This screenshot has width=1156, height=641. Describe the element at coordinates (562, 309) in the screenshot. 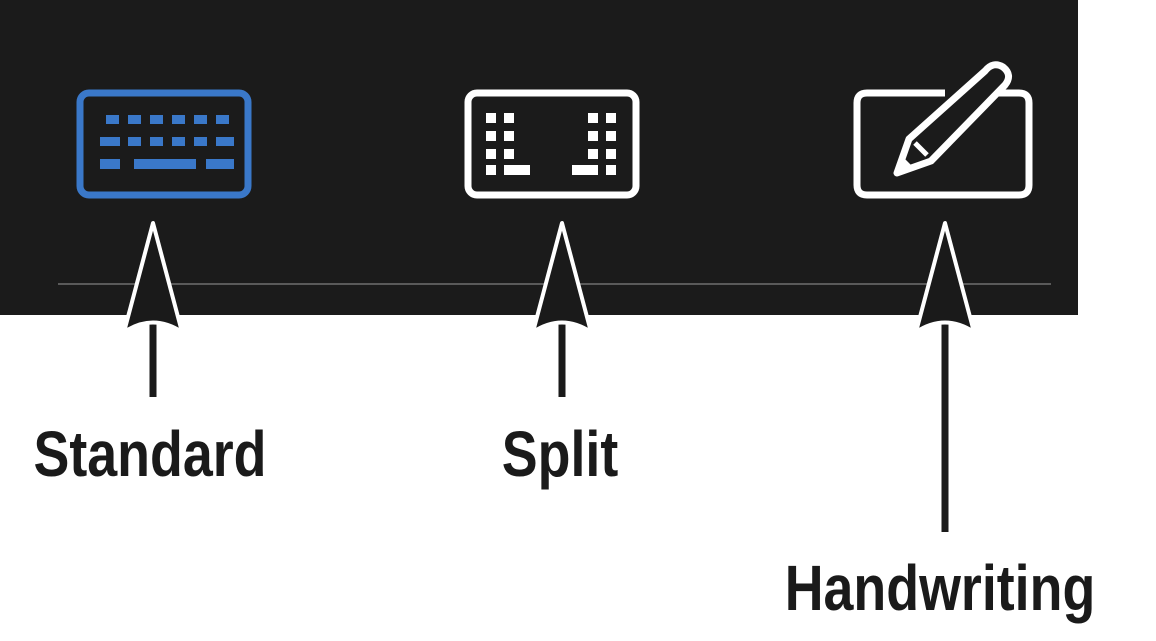

I see `split-callout-arrow` at that location.